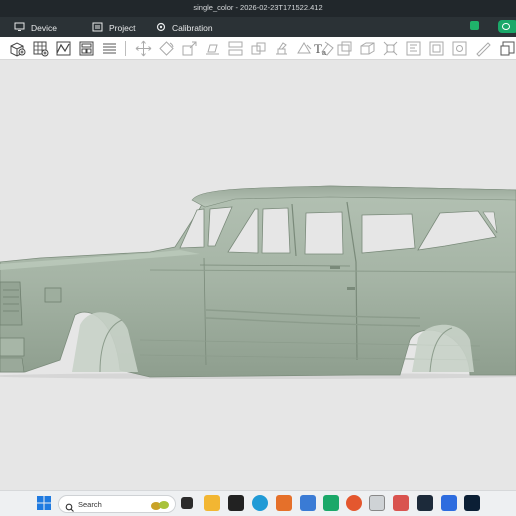 The height and width of the screenshot is (516, 516). What do you see at coordinates (449, 503) in the screenshot?
I see `printer-app-icon` at bounding box center [449, 503].